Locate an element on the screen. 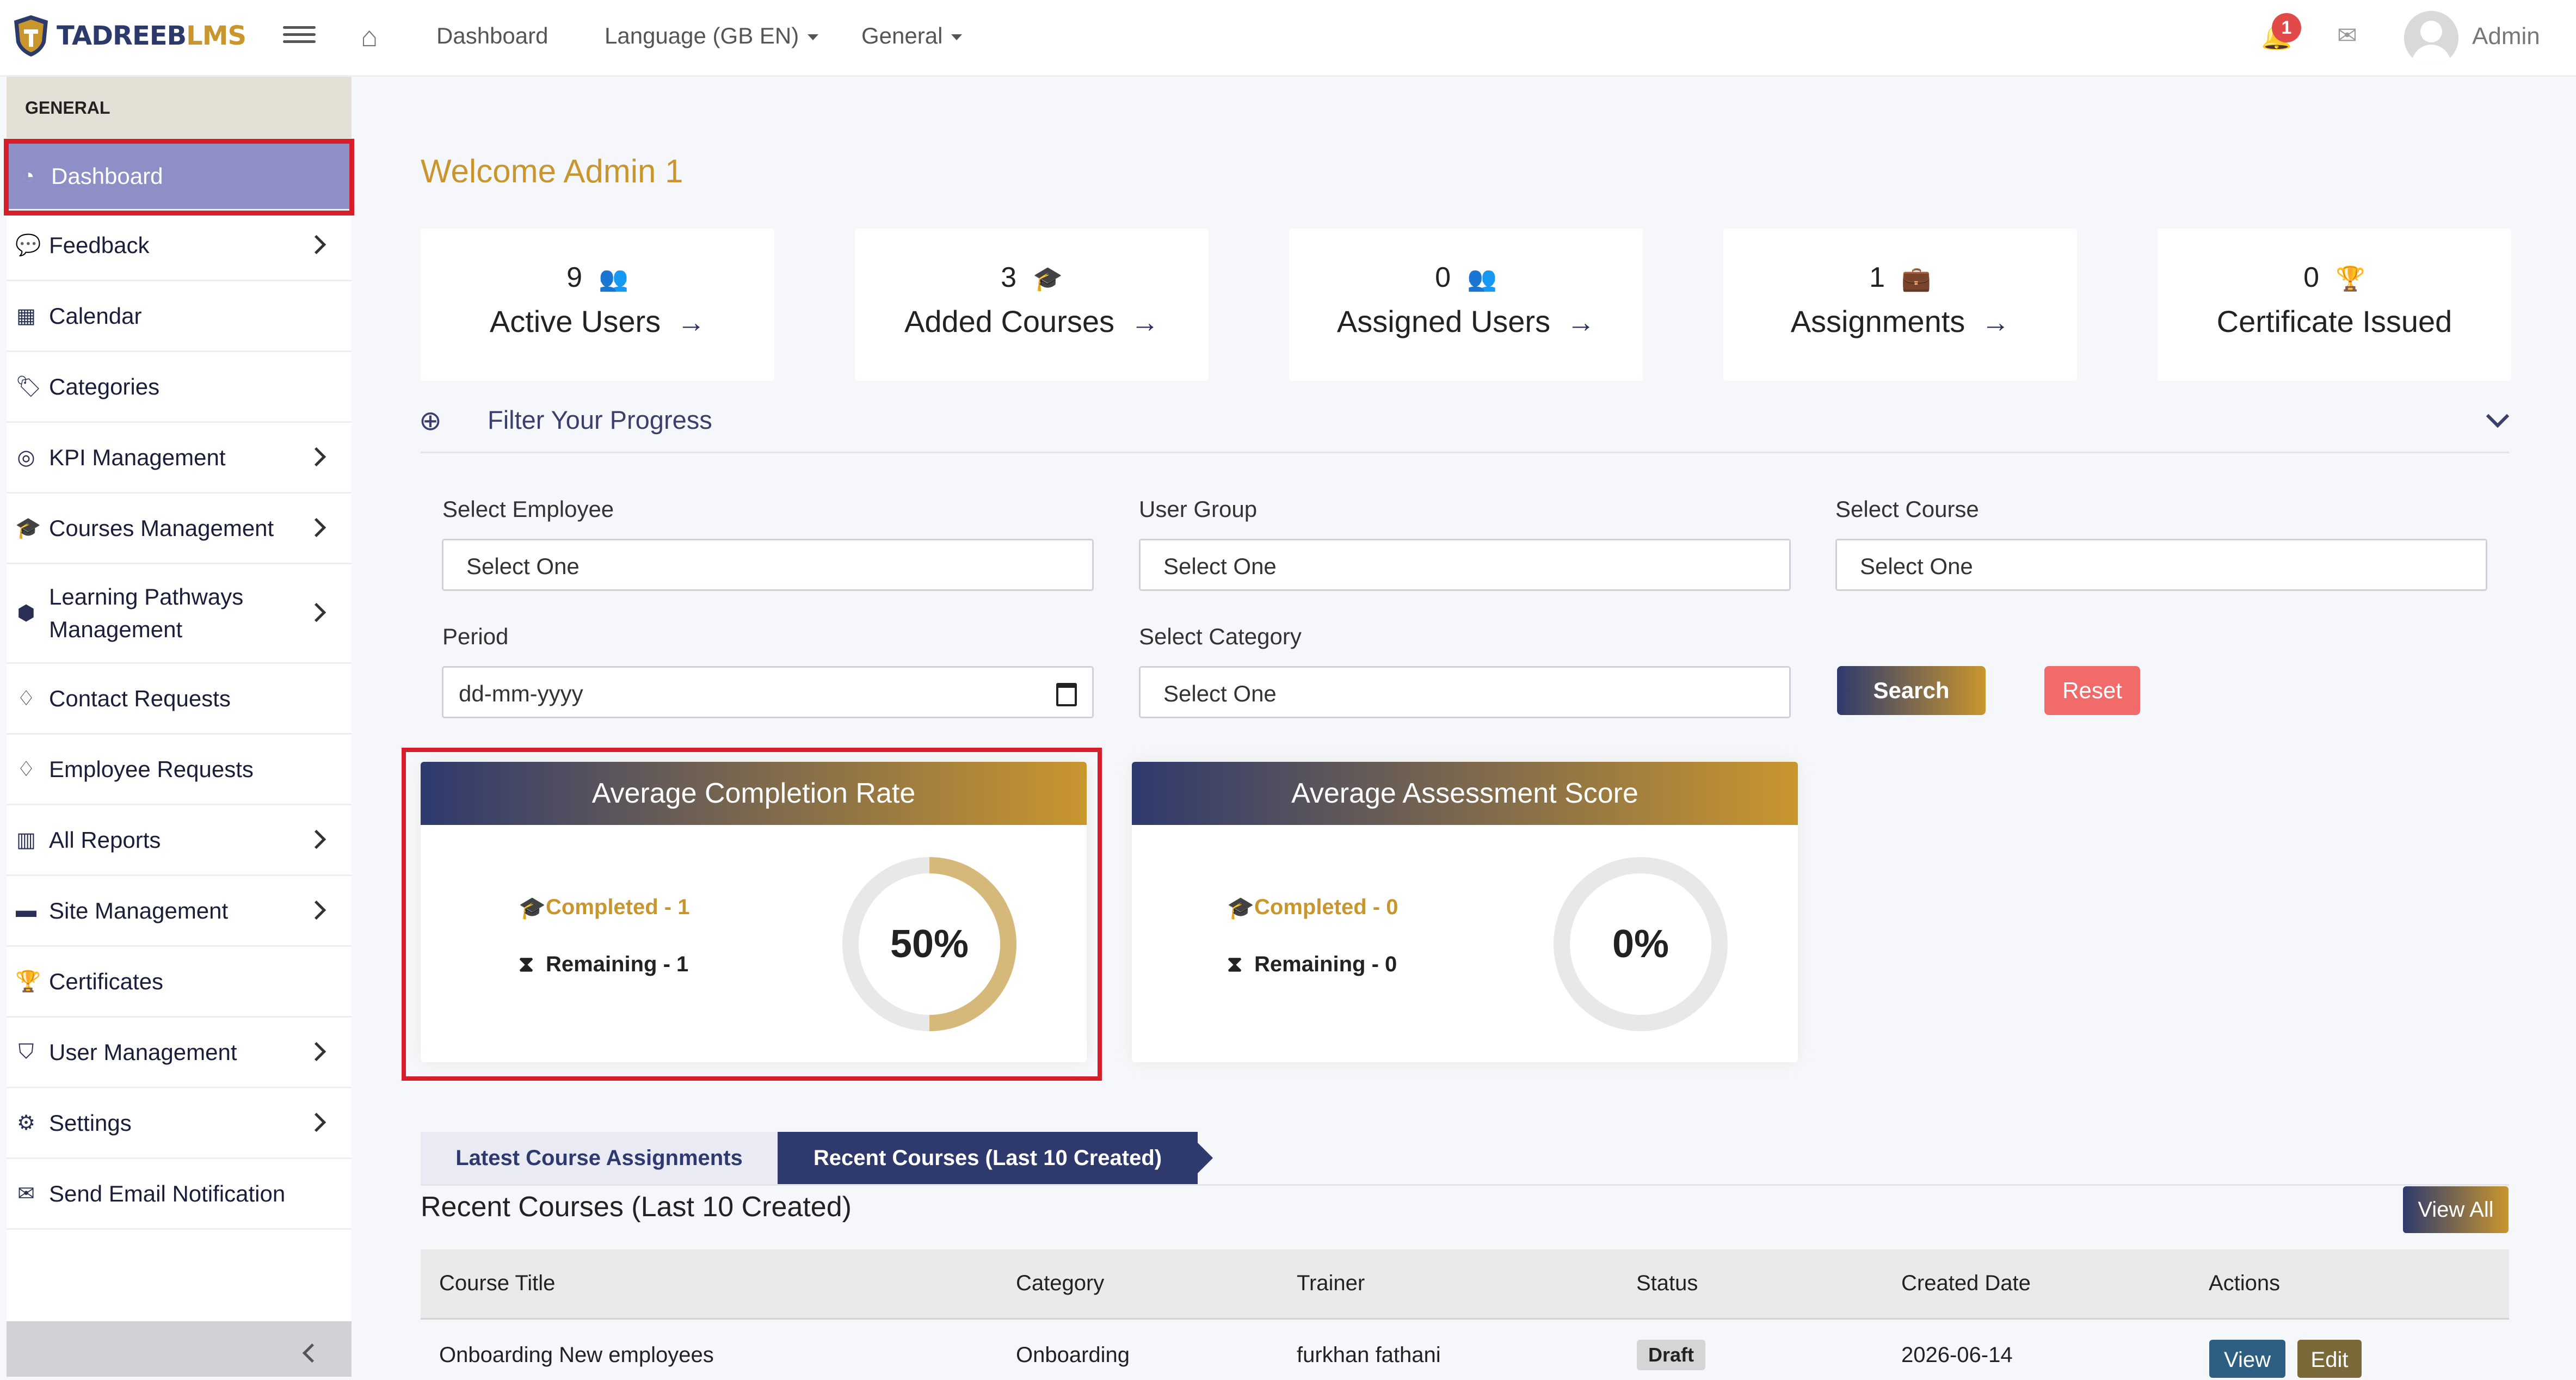 This screenshot has height=1380, width=2576. col-trainer: Trainer is located at coordinates (1331, 1283).